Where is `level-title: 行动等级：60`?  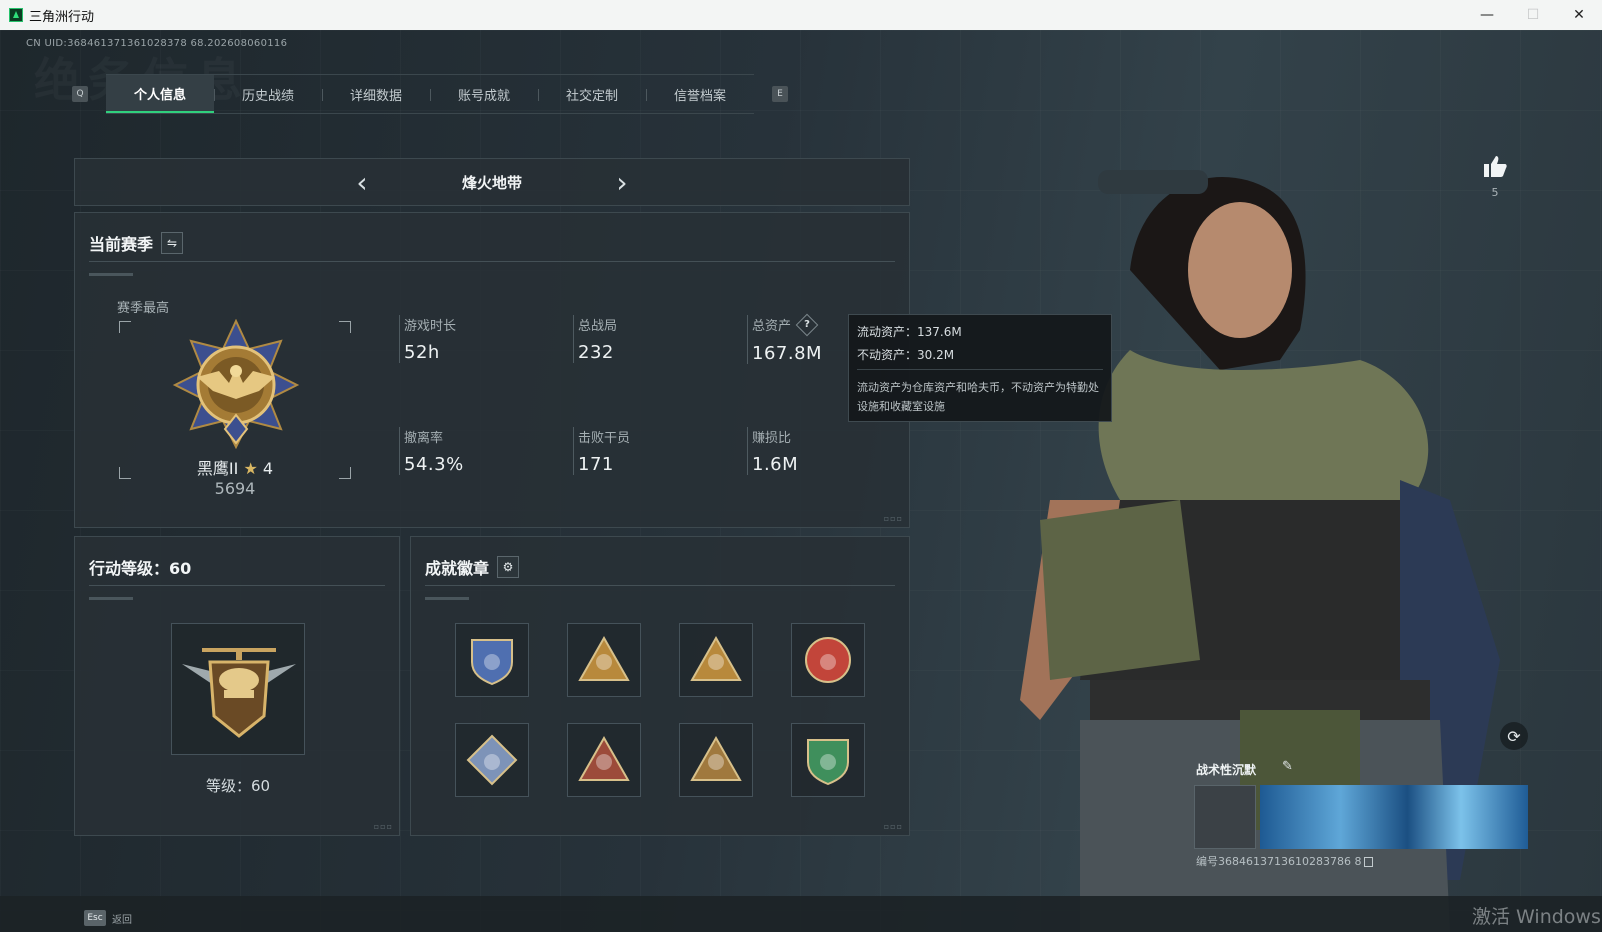
level-title: 行动等级：60 is located at coordinates (140, 568).